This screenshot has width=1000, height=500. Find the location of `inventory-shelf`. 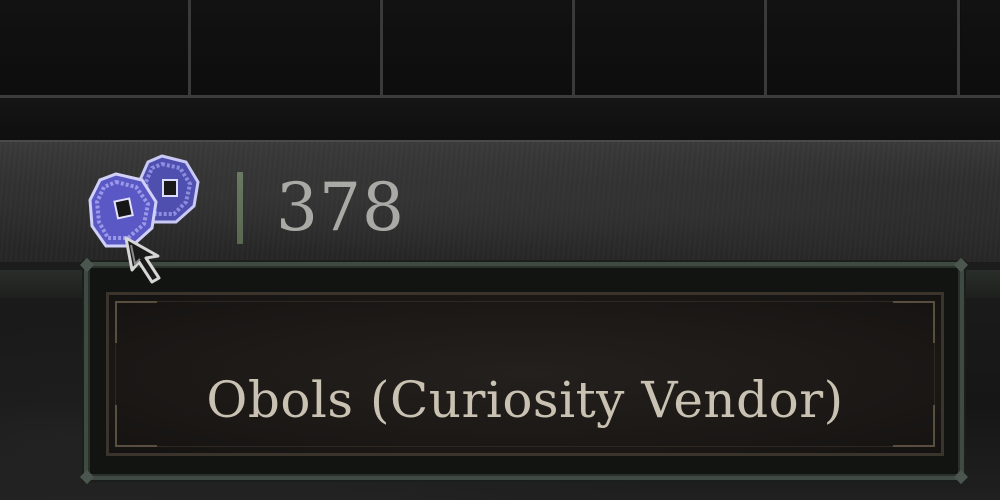

inventory-shelf is located at coordinates (500, 120).